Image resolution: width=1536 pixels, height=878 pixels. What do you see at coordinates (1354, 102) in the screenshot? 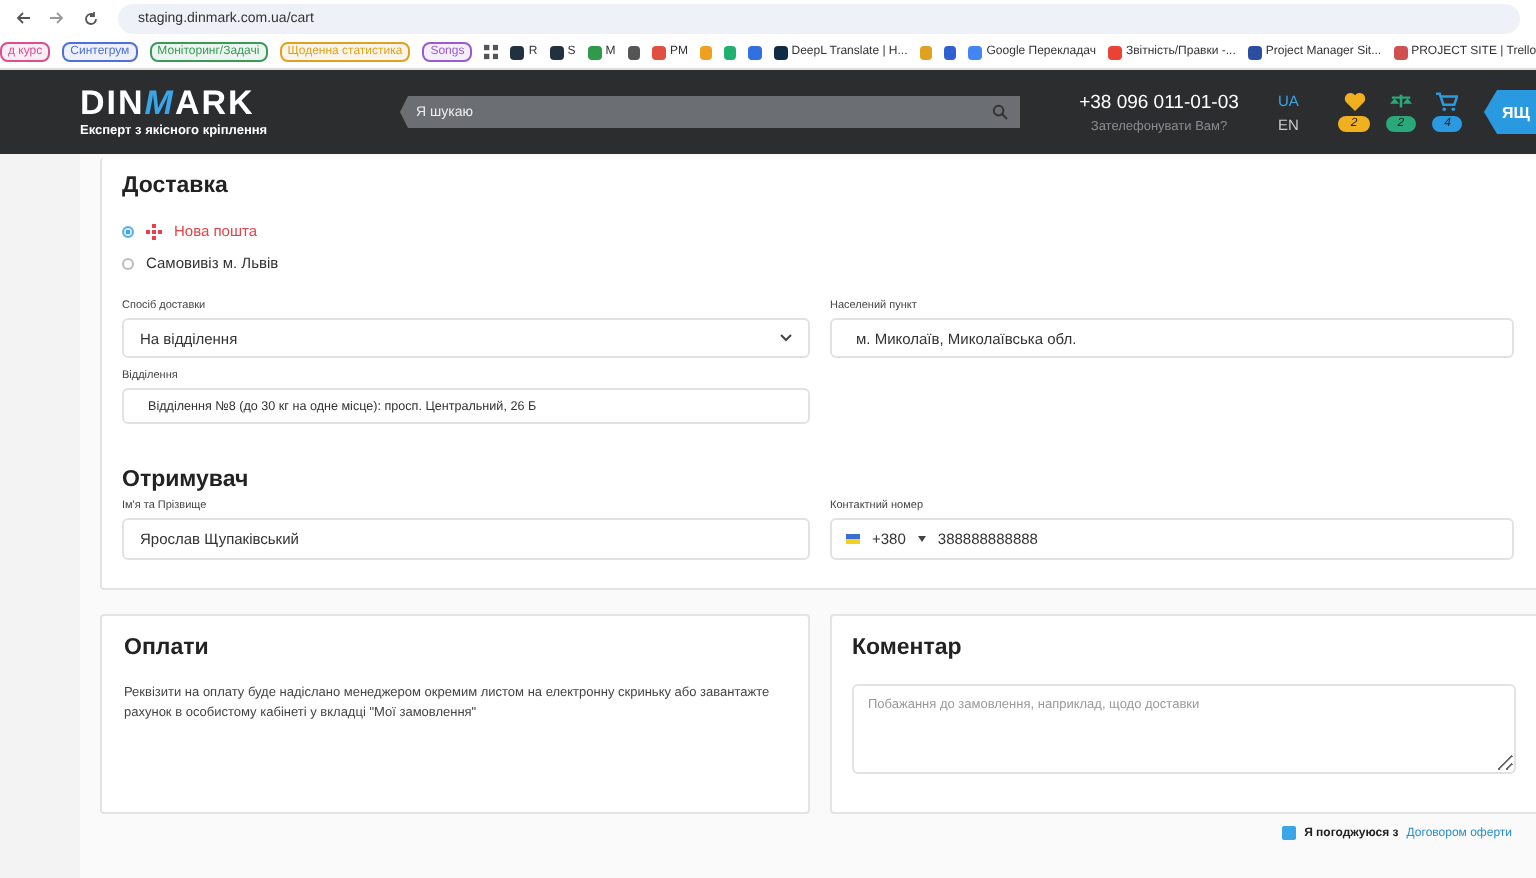
I see `heart-icon` at bounding box center [1354, 102].